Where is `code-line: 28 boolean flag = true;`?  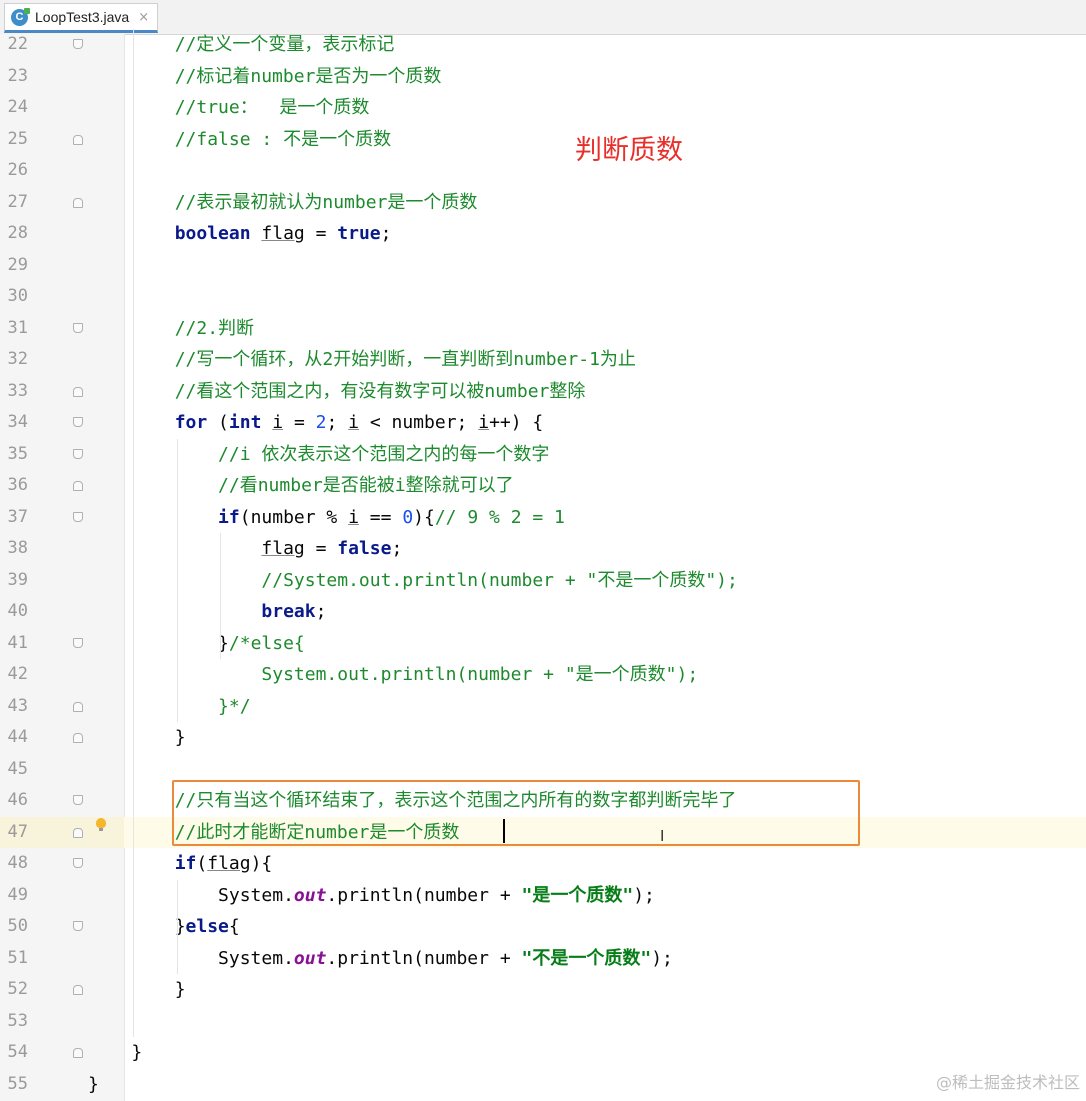
code-line: 28 boolean flag = true; is located at coordinates (543, 233).